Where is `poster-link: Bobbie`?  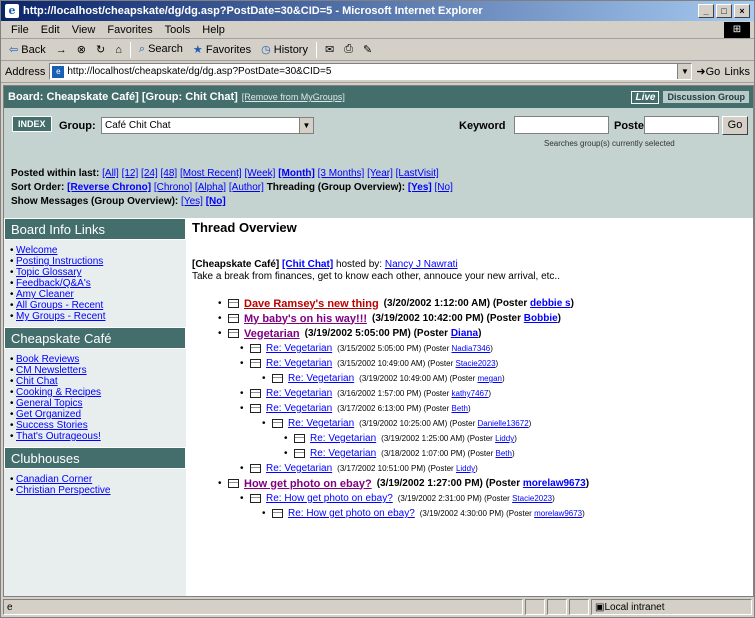 poster-link: Bobbie is located at coordinates (541, 318).